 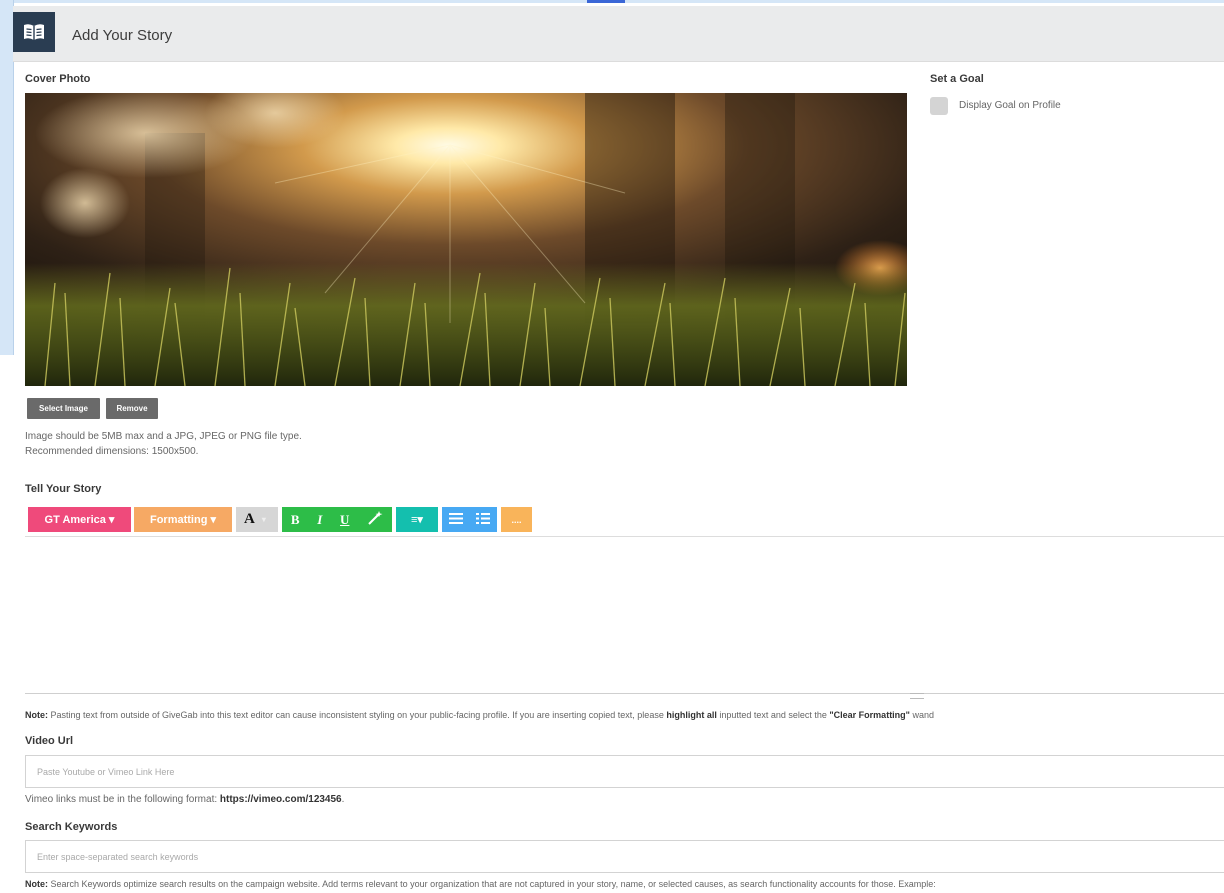 What do you see at coordinates (319, 520) in the screenshot?
I see `italic-button: I` at bounding box center [319, 520].